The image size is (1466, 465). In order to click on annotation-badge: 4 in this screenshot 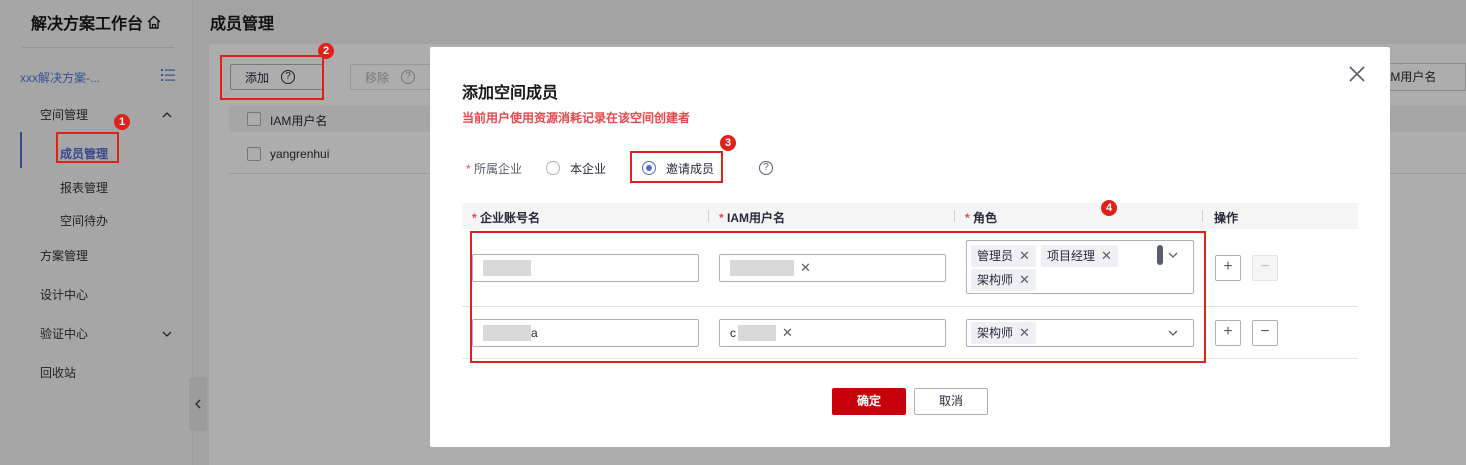, I will do `click(1109, 208)`.